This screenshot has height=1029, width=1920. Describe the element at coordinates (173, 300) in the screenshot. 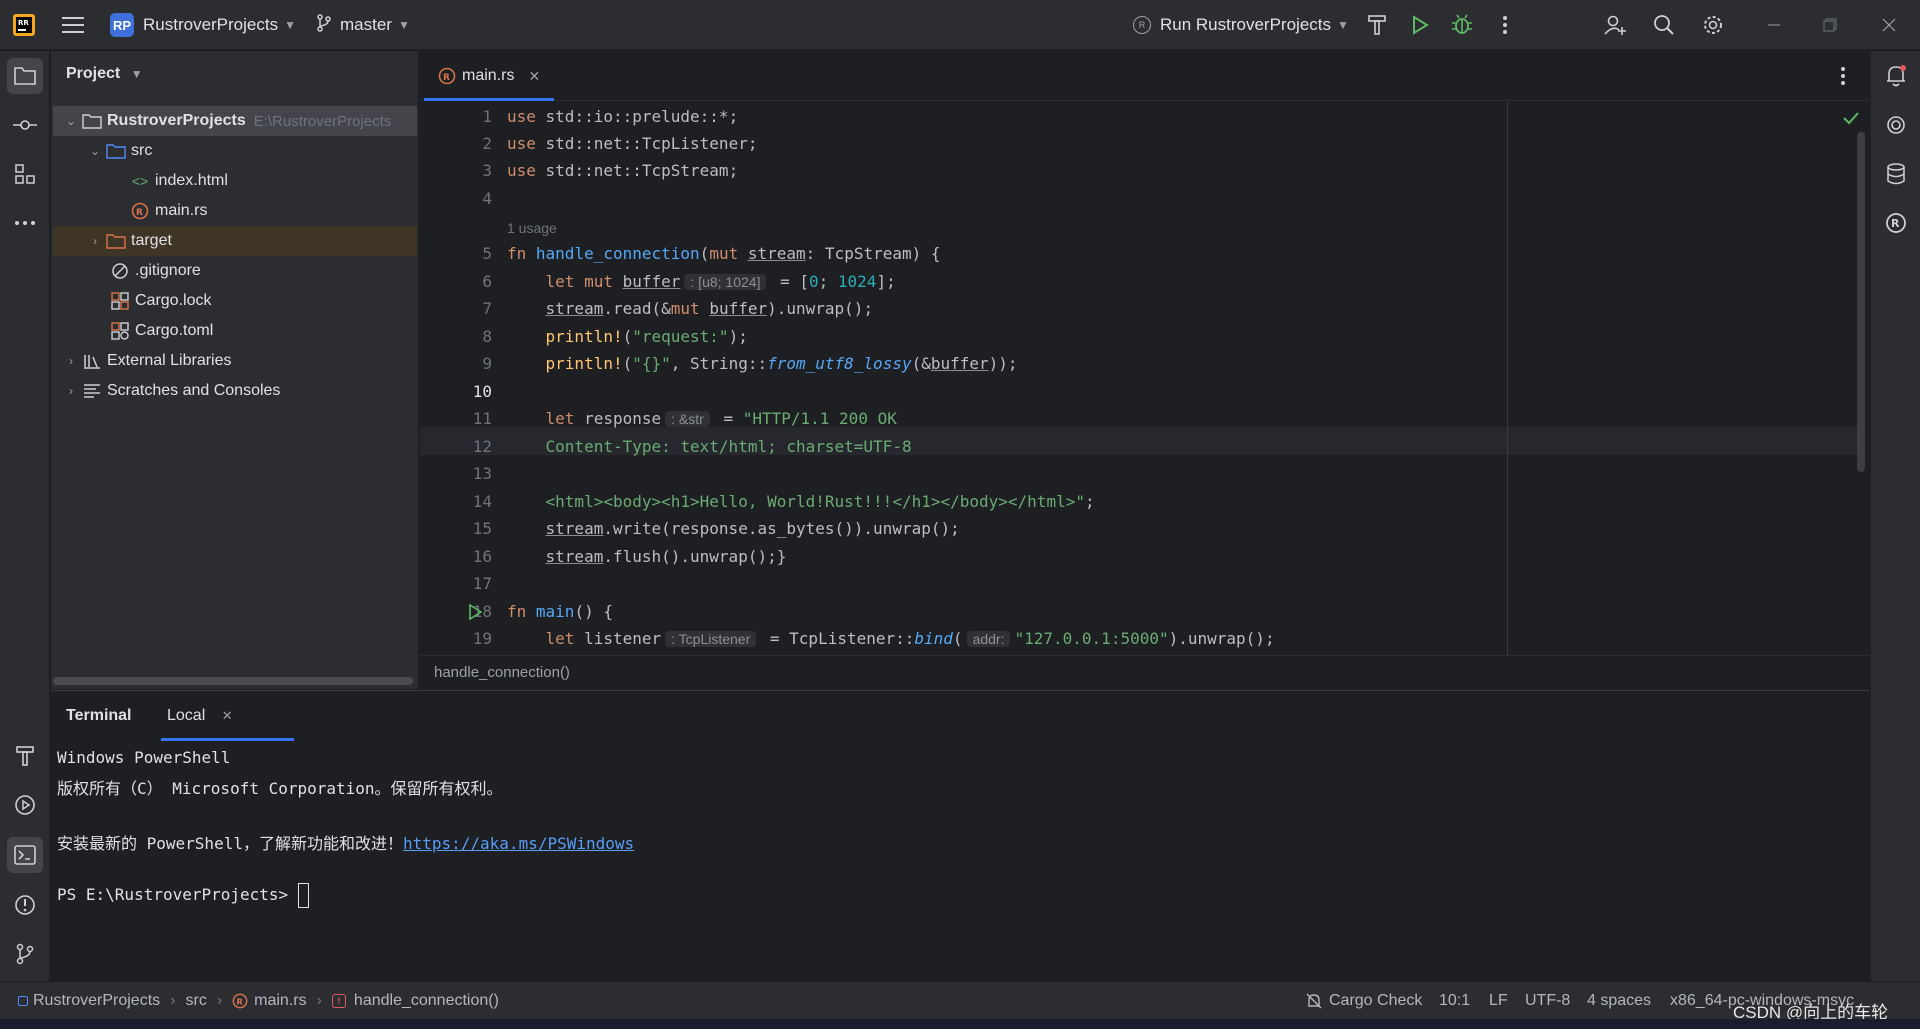

I see `tree-item-label: Cargo.lock` at that location.